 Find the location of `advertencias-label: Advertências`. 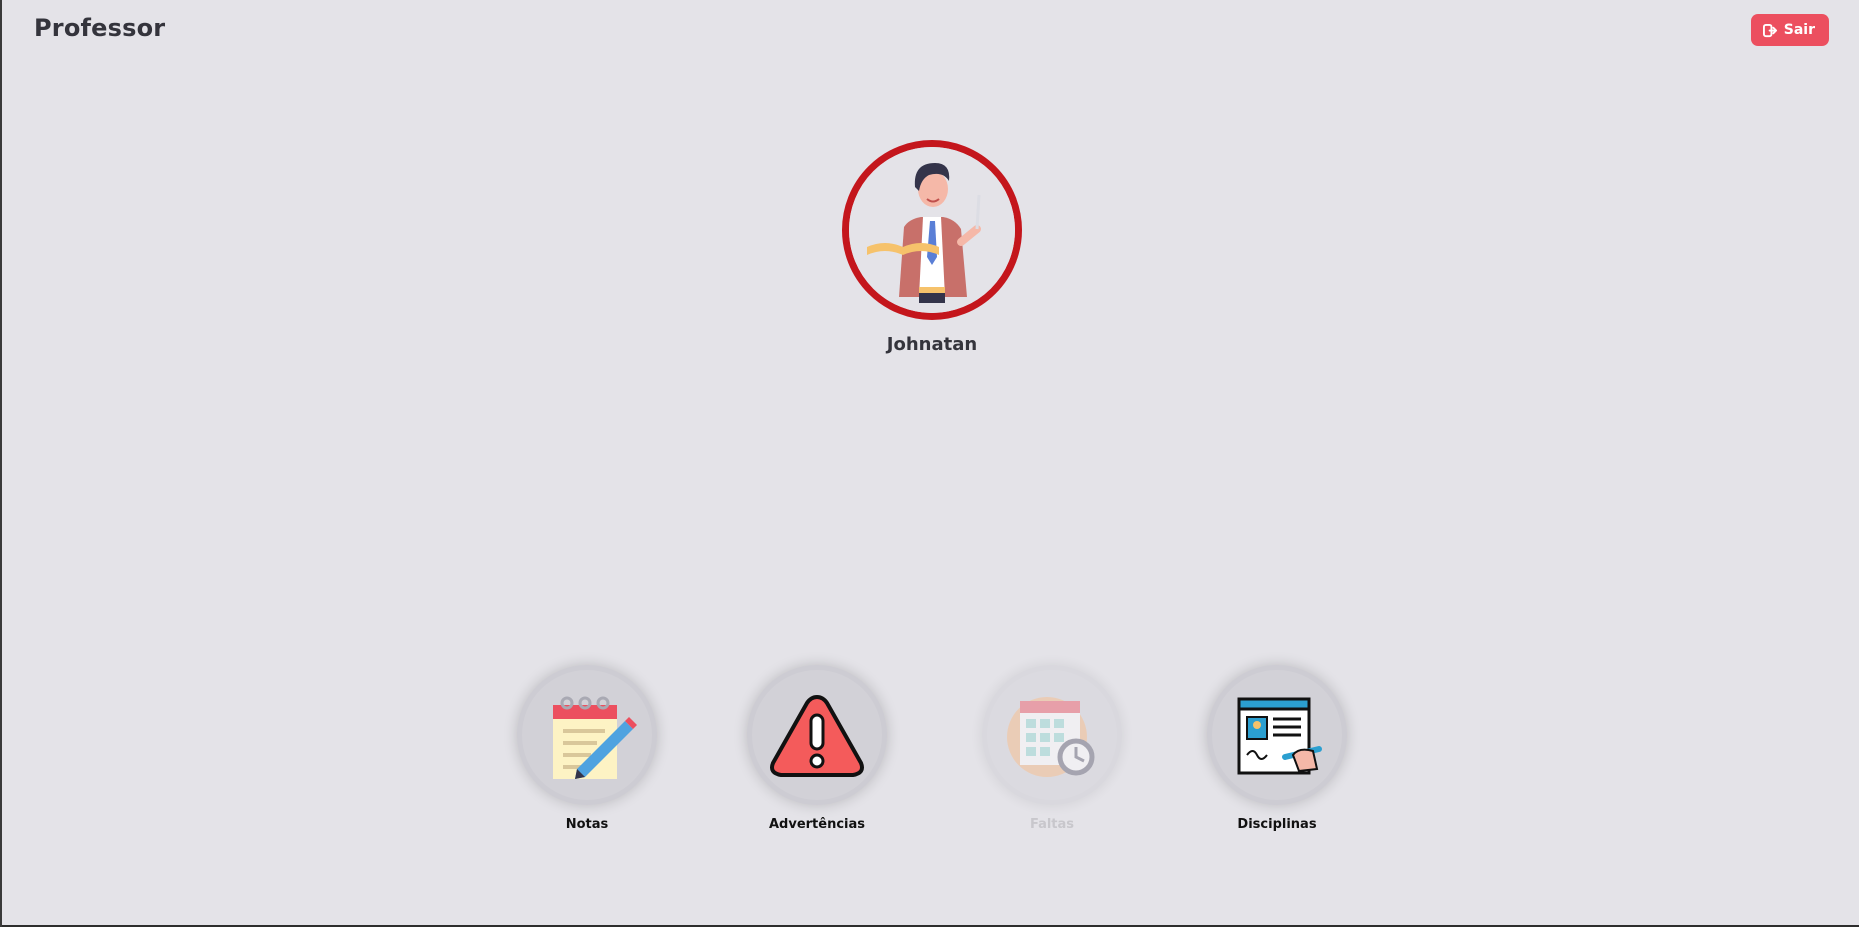

advertencias-label: Advertências is located at coordinates (817, 824).